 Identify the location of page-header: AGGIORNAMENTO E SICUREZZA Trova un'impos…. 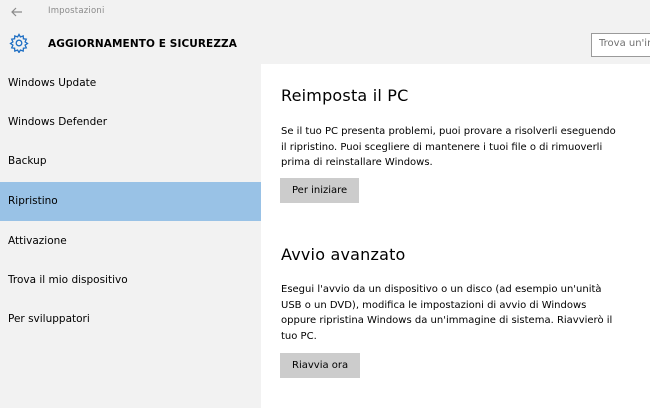
(325, 45).